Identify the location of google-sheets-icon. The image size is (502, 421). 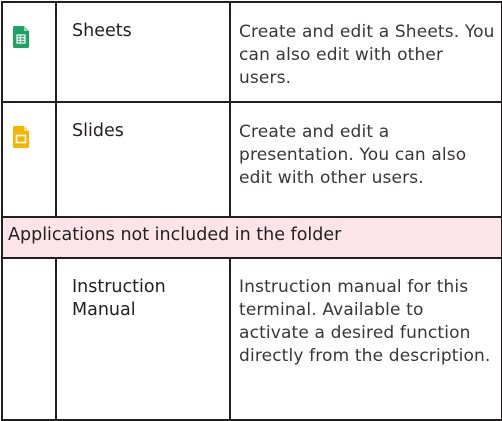
(21, 37).